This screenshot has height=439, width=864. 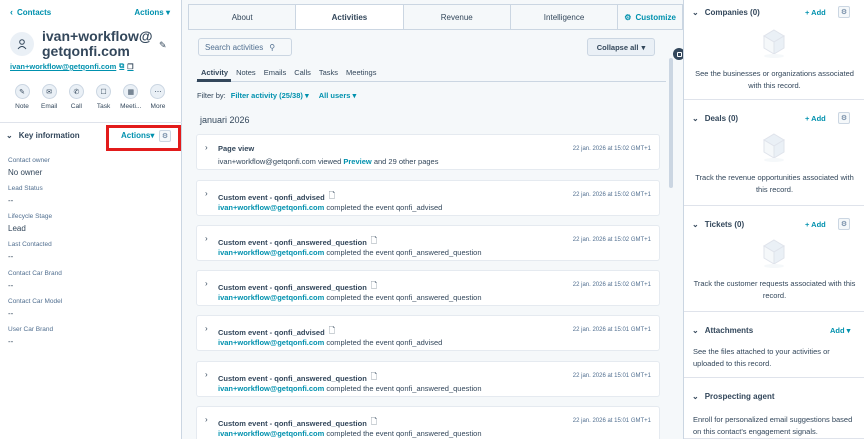 What do you see at coordinates (302, 72) in the screenshot?
I see `subtab-calls: Calls` at bounding box center [302, 72].